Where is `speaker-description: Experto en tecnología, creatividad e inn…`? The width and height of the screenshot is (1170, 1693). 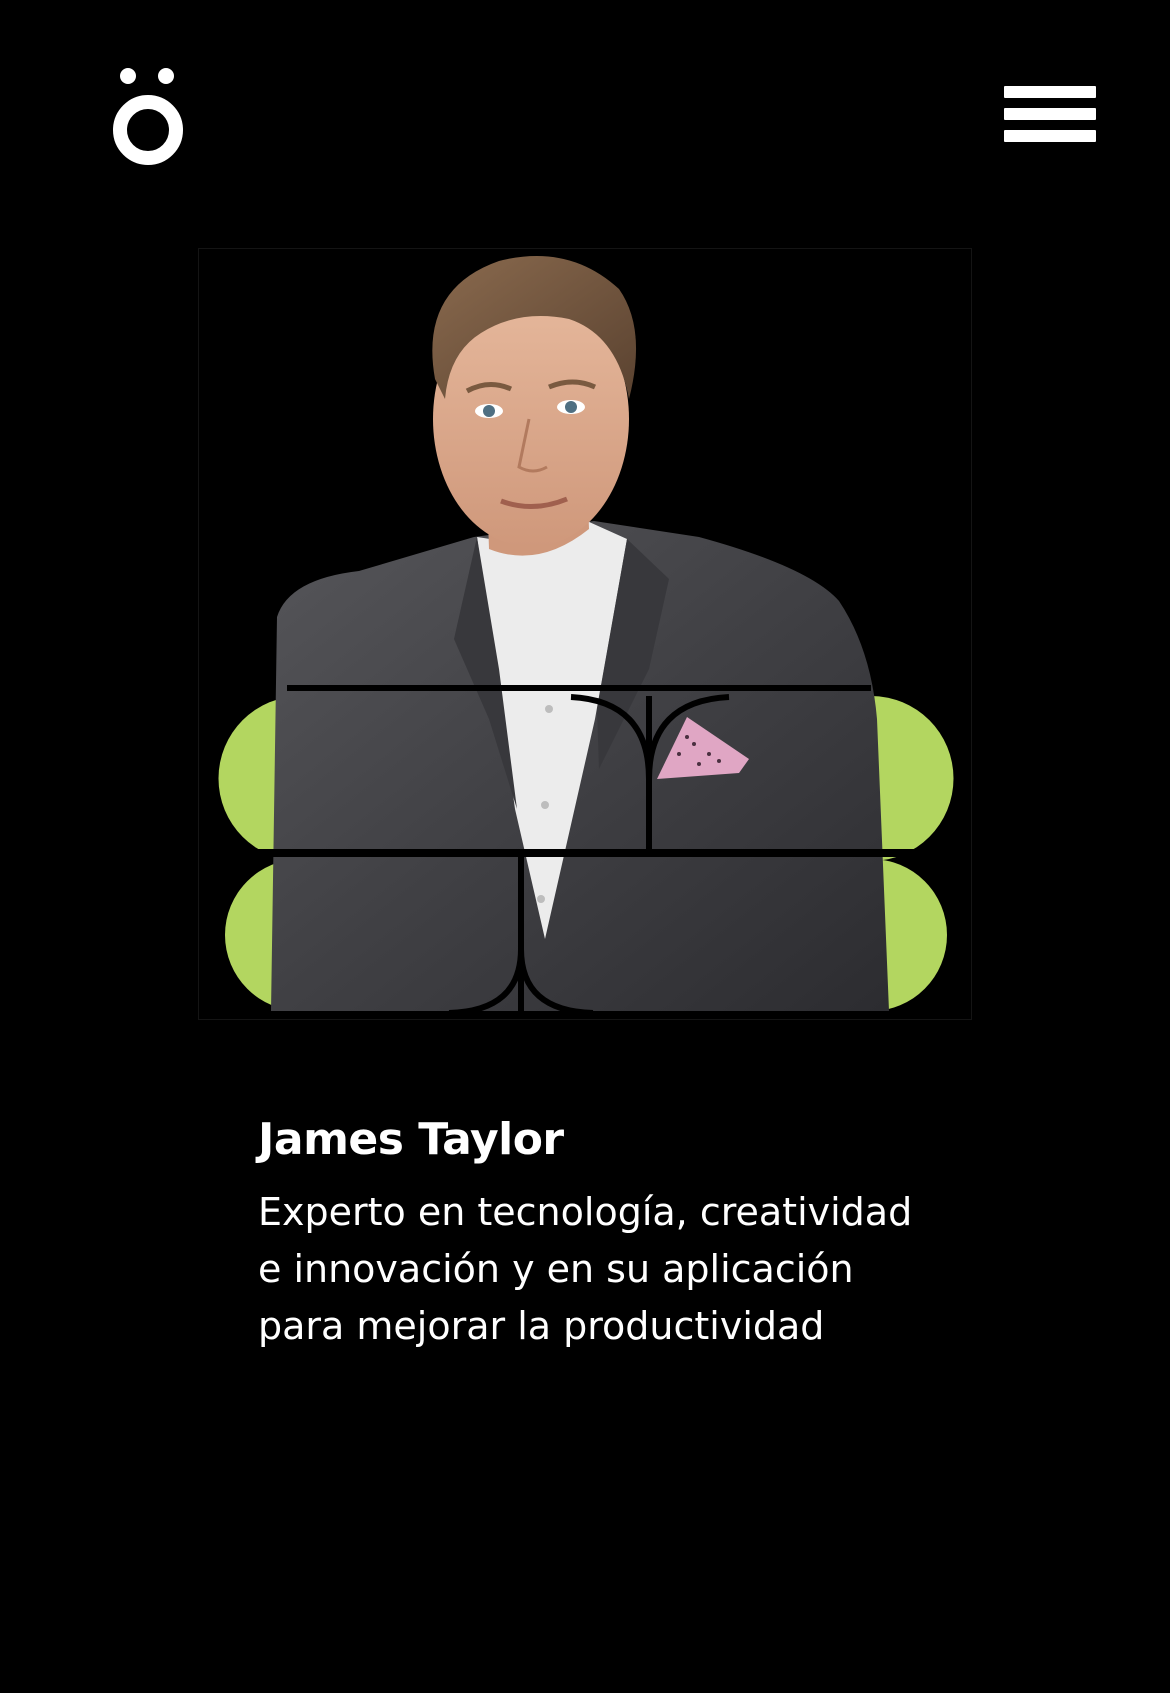
speaker-description: Experto en tecnología, creatividad e inn… is located at coordinates (585, 1269).